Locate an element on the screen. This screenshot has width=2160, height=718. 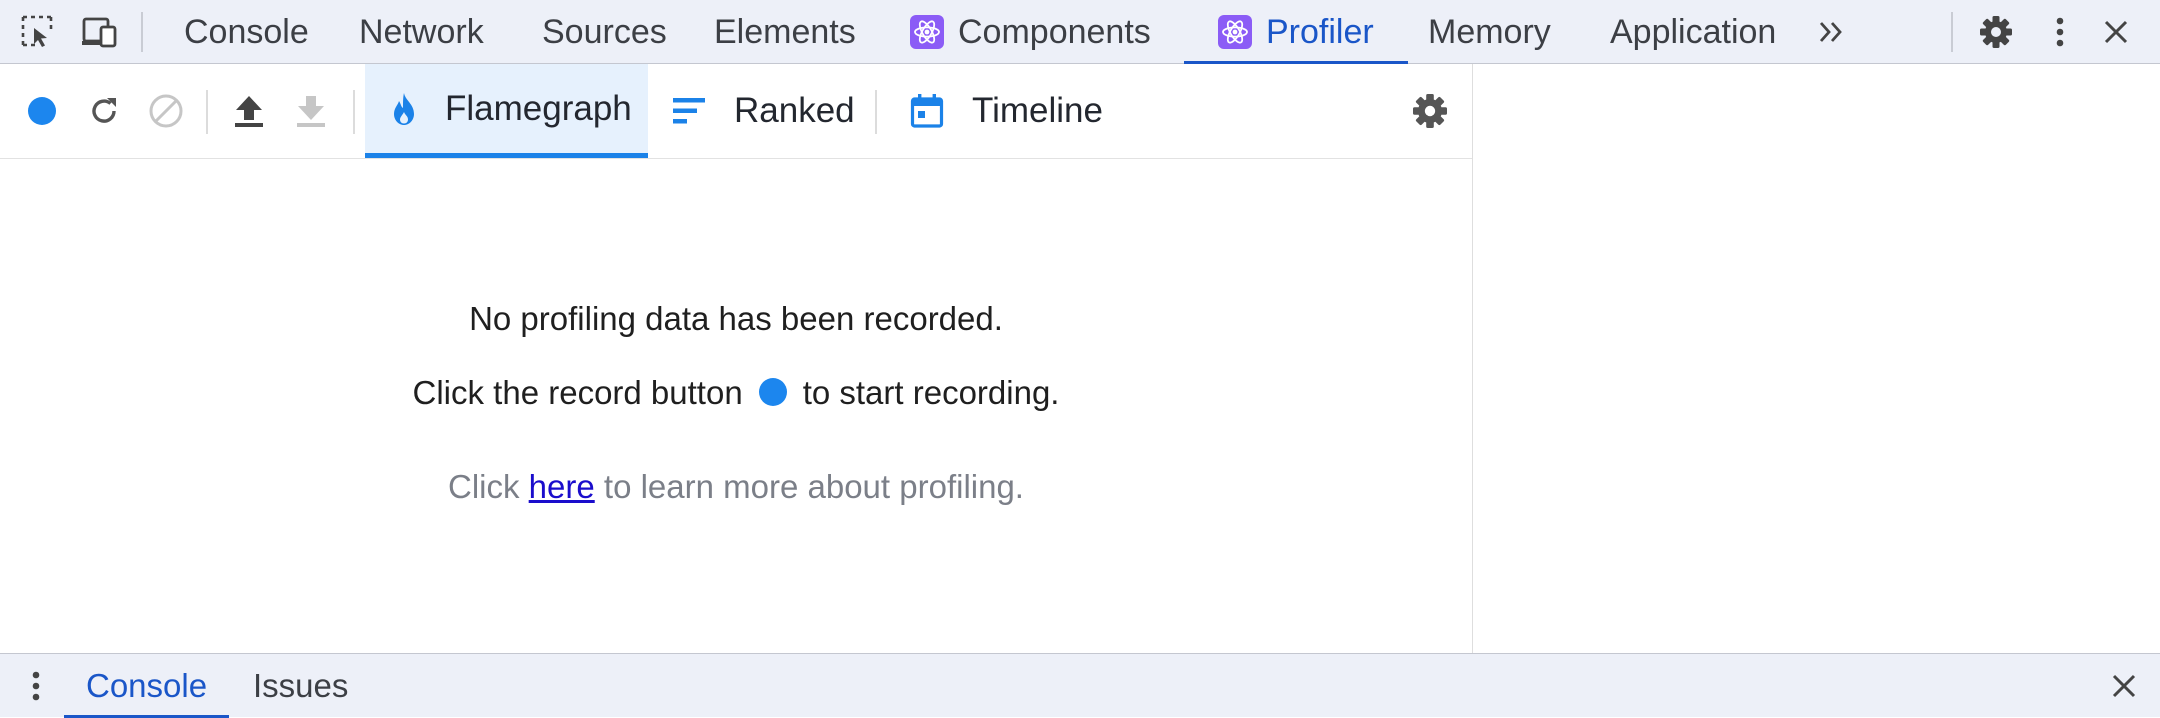
tab-label: Sources is located at coordinates (604, 31).